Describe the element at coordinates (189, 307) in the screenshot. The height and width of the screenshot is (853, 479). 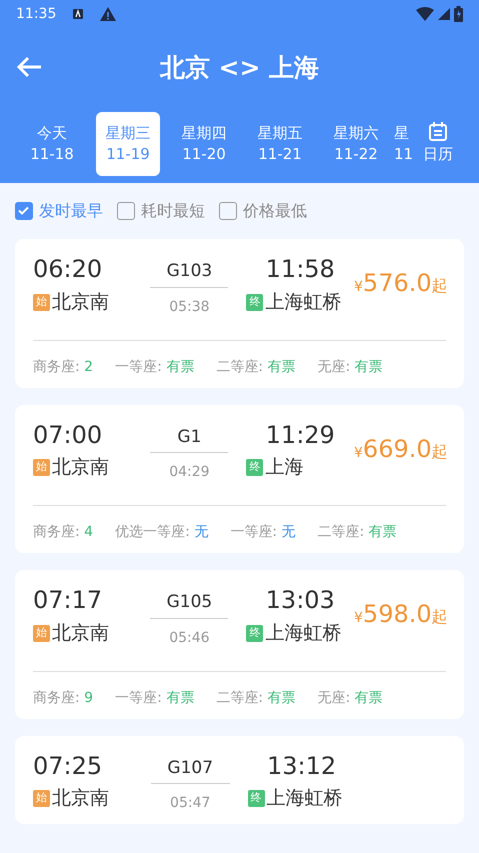
I see `duration: 05:38` at that location.